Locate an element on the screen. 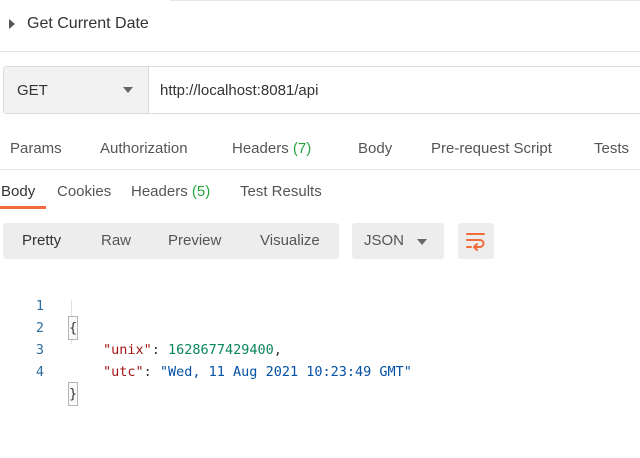 The width and height of the screenshot is (640, 458). request-title: Get Current Date is located at coordinates (88, 24).